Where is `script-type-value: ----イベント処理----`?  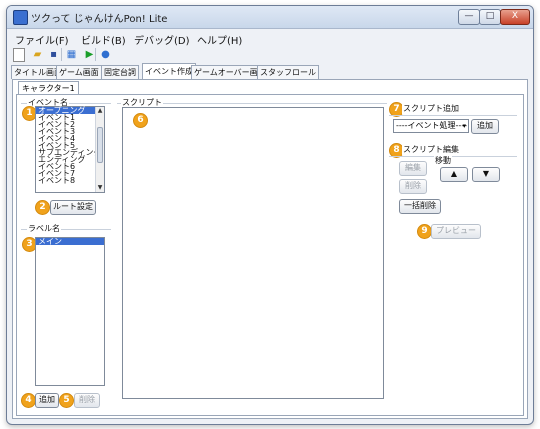
script-type-value: ----イベント処理---- is located at coordinates (432, 125).